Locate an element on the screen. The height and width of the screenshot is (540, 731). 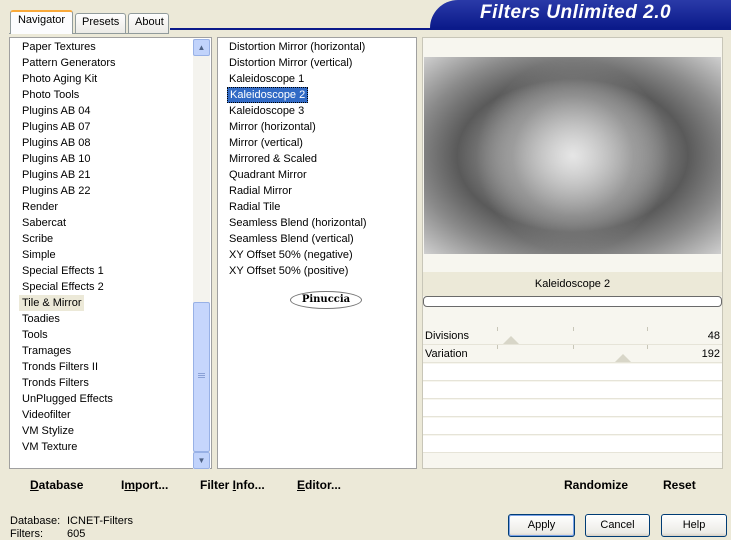
category-item: VM Texture is located at coordinates (49, 447).